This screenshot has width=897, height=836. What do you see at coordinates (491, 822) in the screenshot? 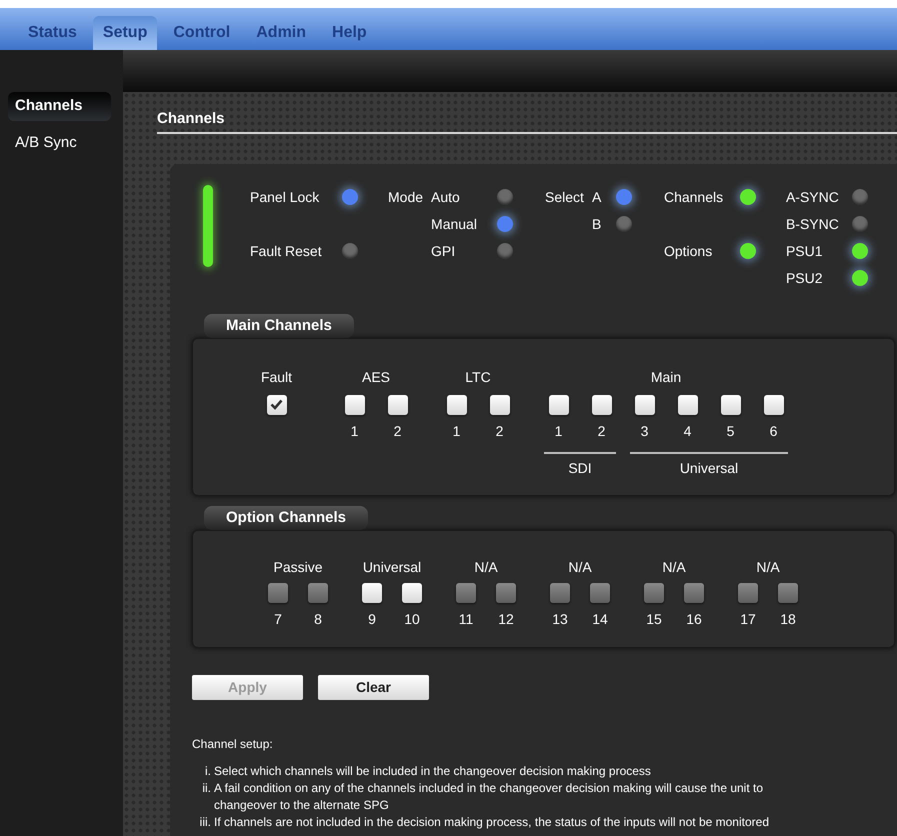
I see `help-text: If channels are not included in the decision making process, the status of the inputs will not be monitored` at bounding box center [491, 822].